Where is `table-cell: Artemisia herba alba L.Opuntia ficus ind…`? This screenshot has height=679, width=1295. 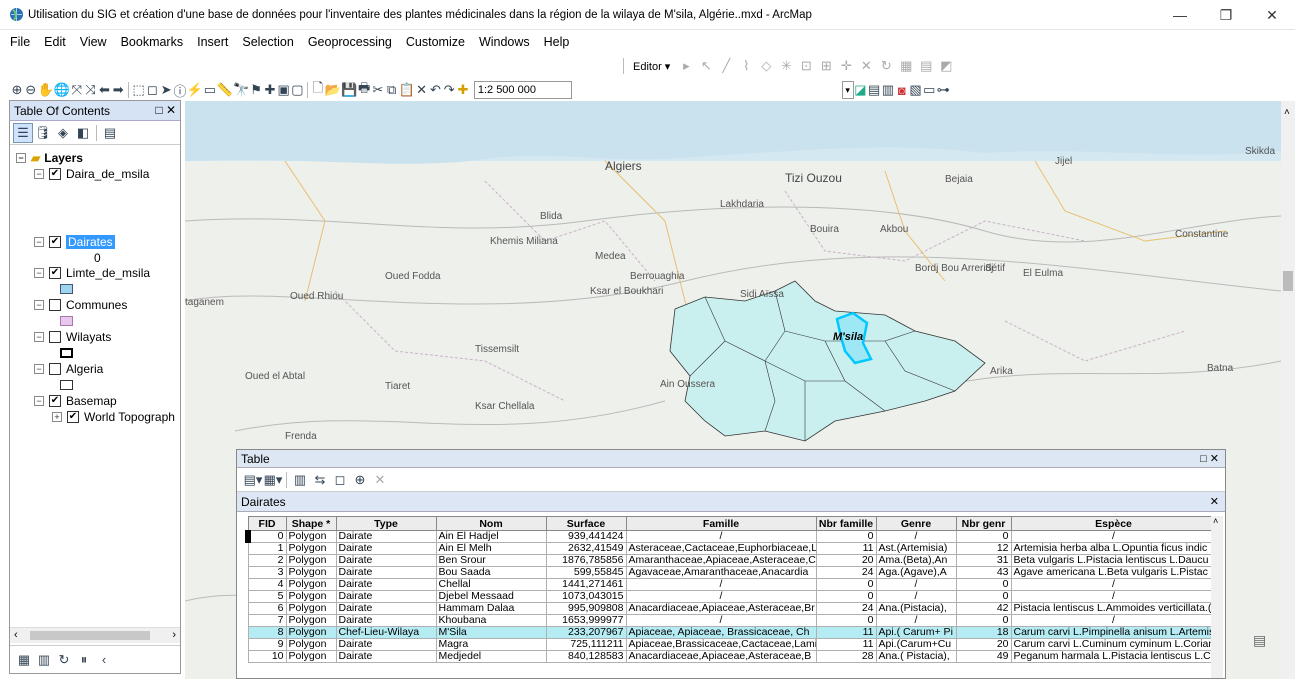
table-cell: Artemisia herba alba L.Opuntia ficus ind… is located at coordinates (1113, 548).